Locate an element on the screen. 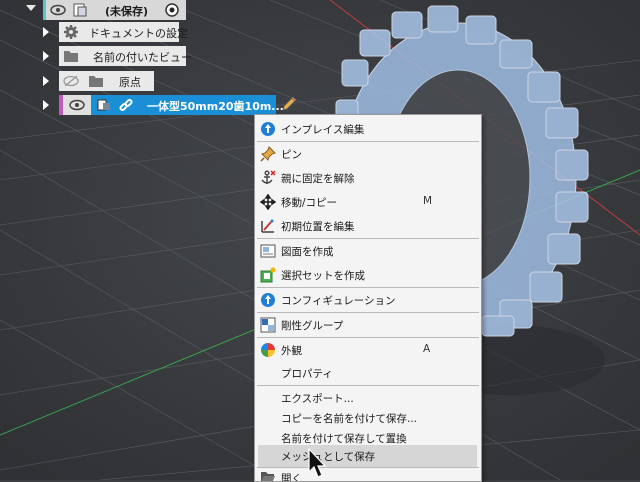  root-component: (未保存) is located at coordinates (114, 10).